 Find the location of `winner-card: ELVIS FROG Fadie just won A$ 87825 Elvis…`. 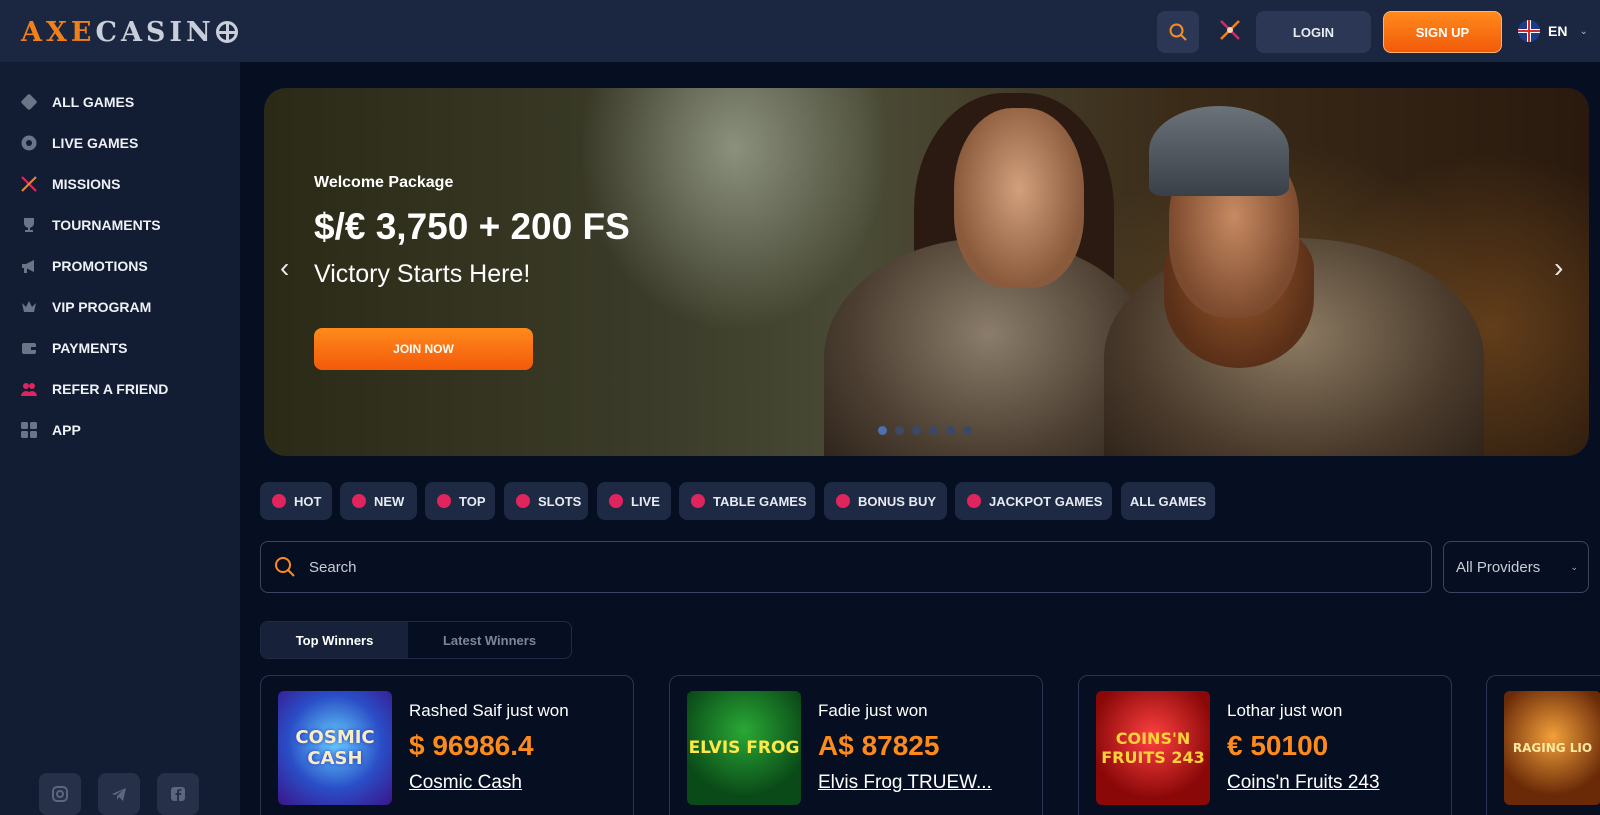

winner-card: ELVIS FROG Fadie just won A$ 87825 Elvis… is located at coordinates (856, 745).